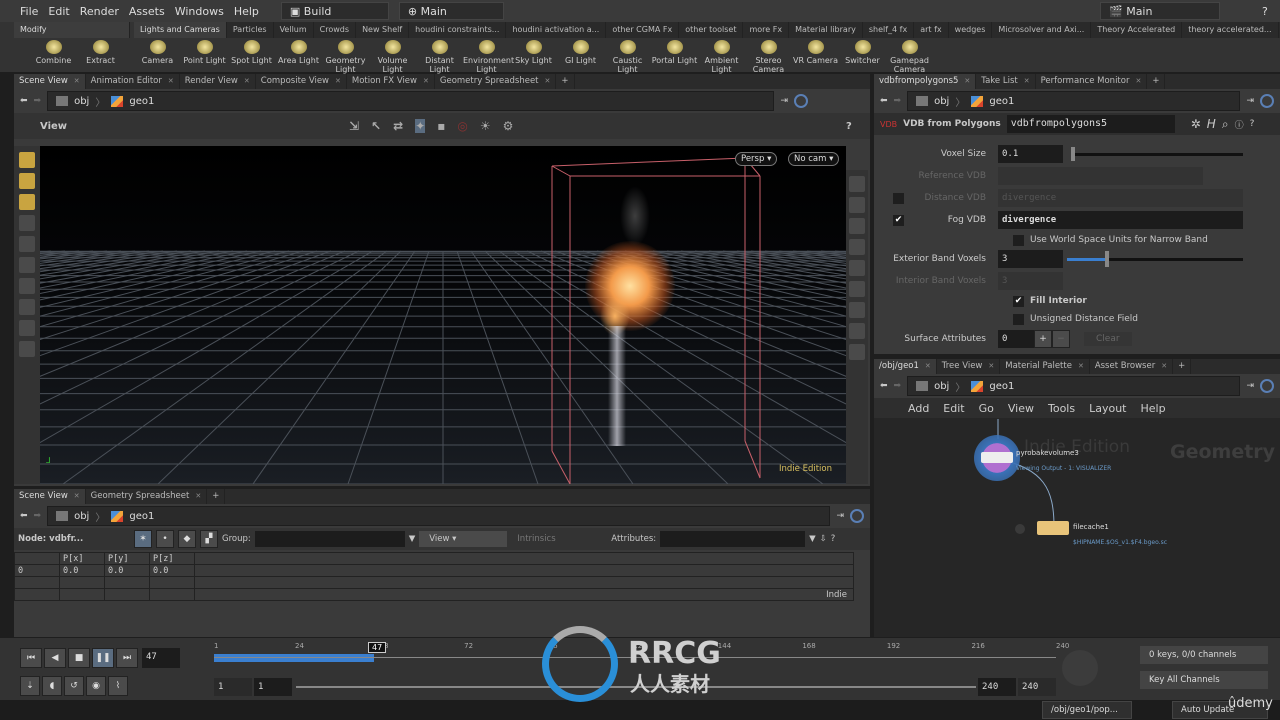 The height and width of the screenshot is (720, 1280). Describe the element at coordinates (99, 11) in the screenshot. I see `menu-render: Render` at that location.